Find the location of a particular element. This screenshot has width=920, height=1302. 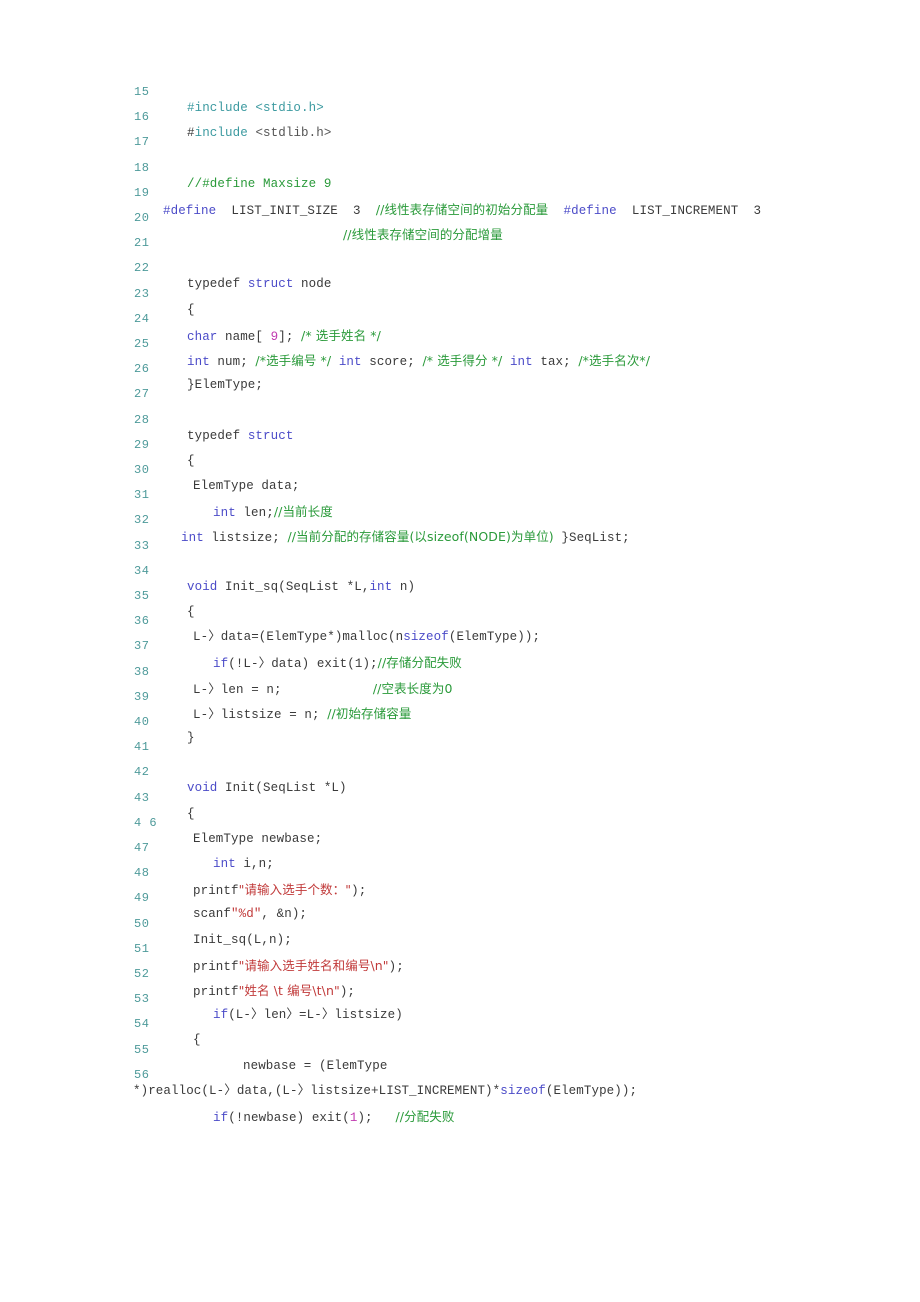

code-line-text: void Init_sq(SeqList *L,int n) is located at coordinates (301, 587).